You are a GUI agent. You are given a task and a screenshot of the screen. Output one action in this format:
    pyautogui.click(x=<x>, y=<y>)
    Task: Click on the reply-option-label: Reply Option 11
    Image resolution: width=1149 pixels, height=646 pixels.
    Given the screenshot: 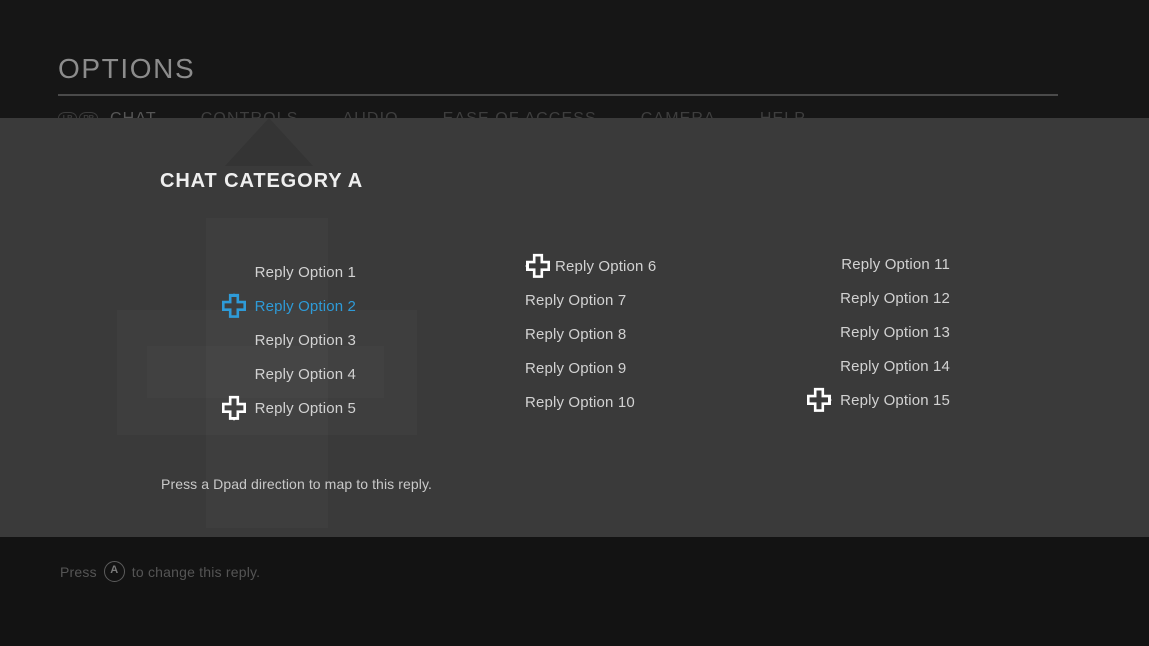 What is the action you would take?
    pyautogui.click(x=895, y=264)
    